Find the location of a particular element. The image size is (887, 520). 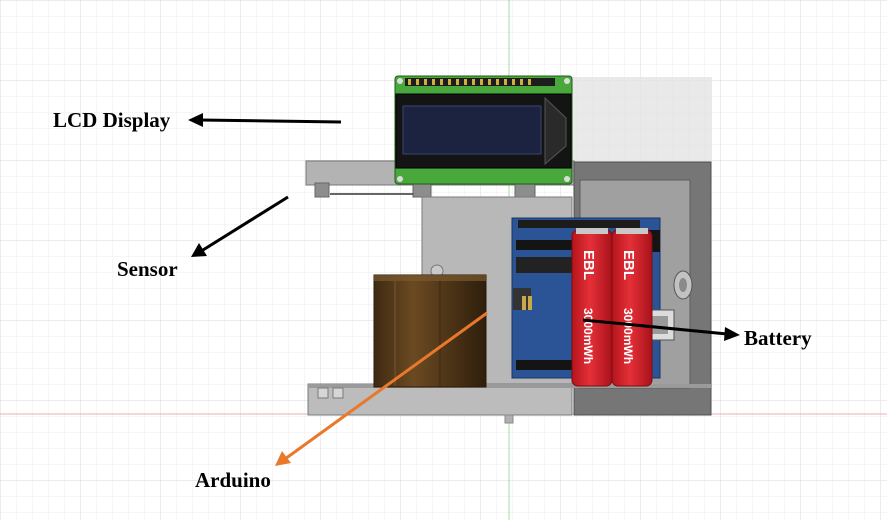

battery-capacity-print-2: 3000mWh is located at coordinates (628, 336).